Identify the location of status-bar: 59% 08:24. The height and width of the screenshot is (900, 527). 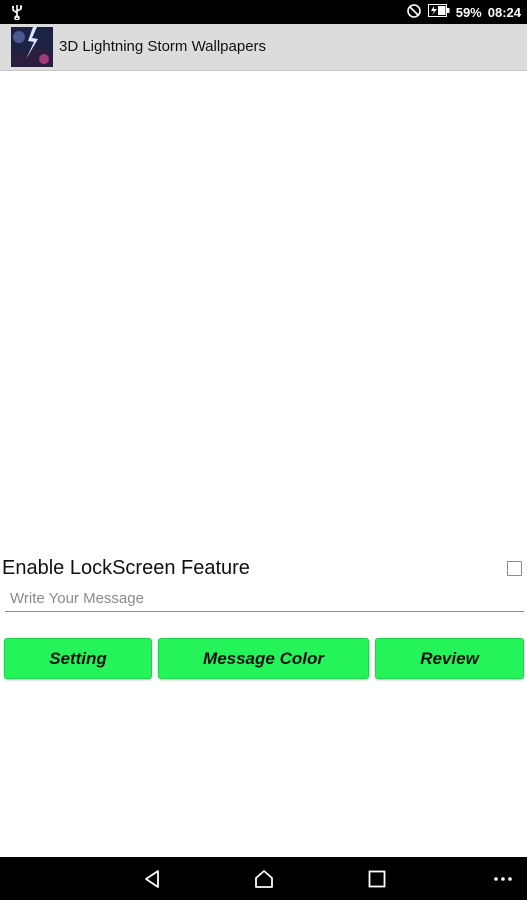
(263, 12).